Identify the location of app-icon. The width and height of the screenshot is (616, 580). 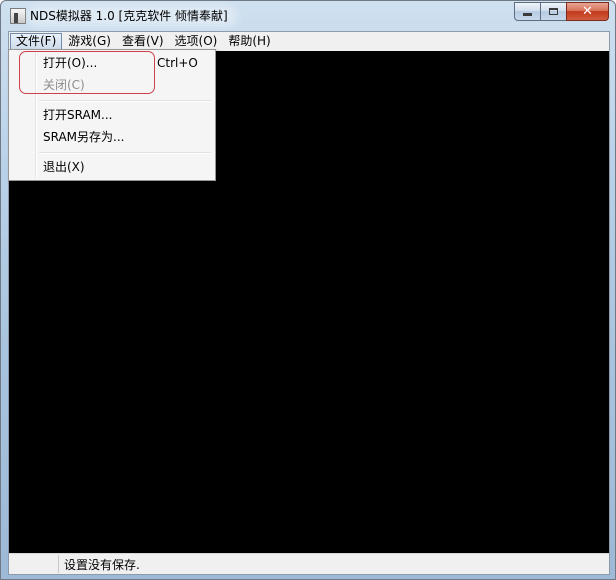
(18, 16).